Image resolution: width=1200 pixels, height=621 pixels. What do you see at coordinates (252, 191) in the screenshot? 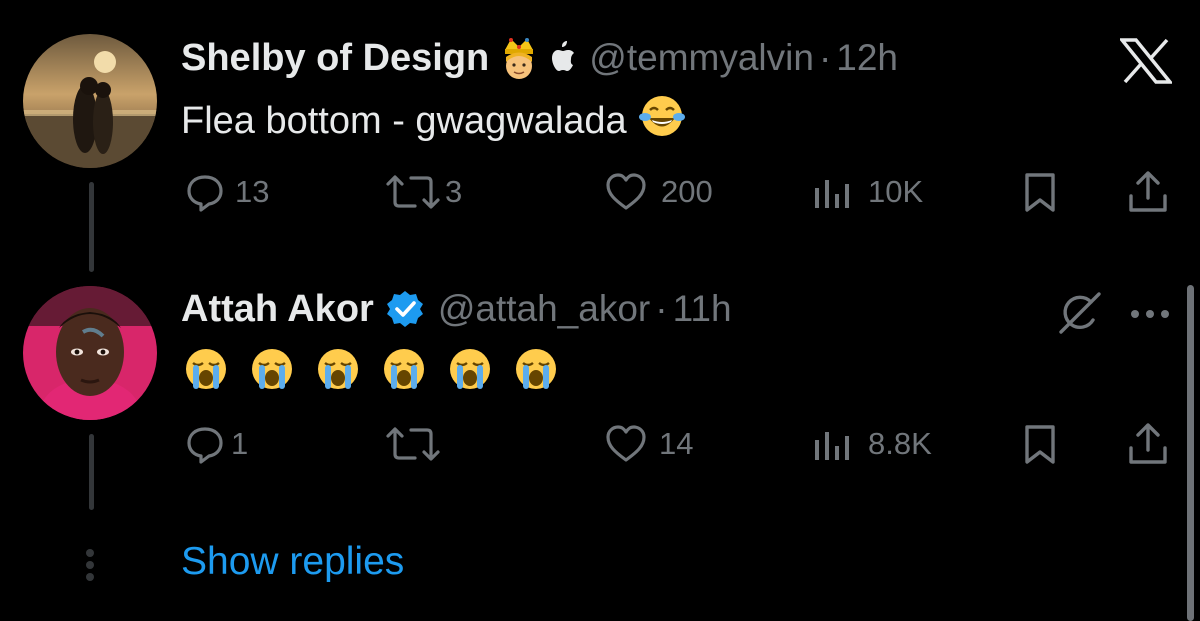
I see `reply-count: 13` at bounding box center [252, 191].